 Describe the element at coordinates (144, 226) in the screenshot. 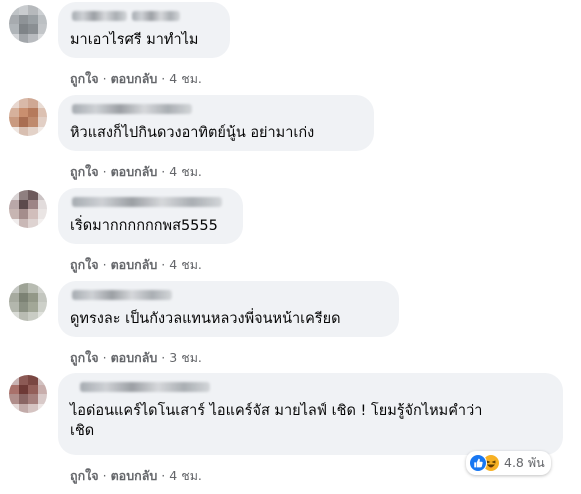

I see `comment-text: เริ่ดมากกกกกกพส5555` at that location.